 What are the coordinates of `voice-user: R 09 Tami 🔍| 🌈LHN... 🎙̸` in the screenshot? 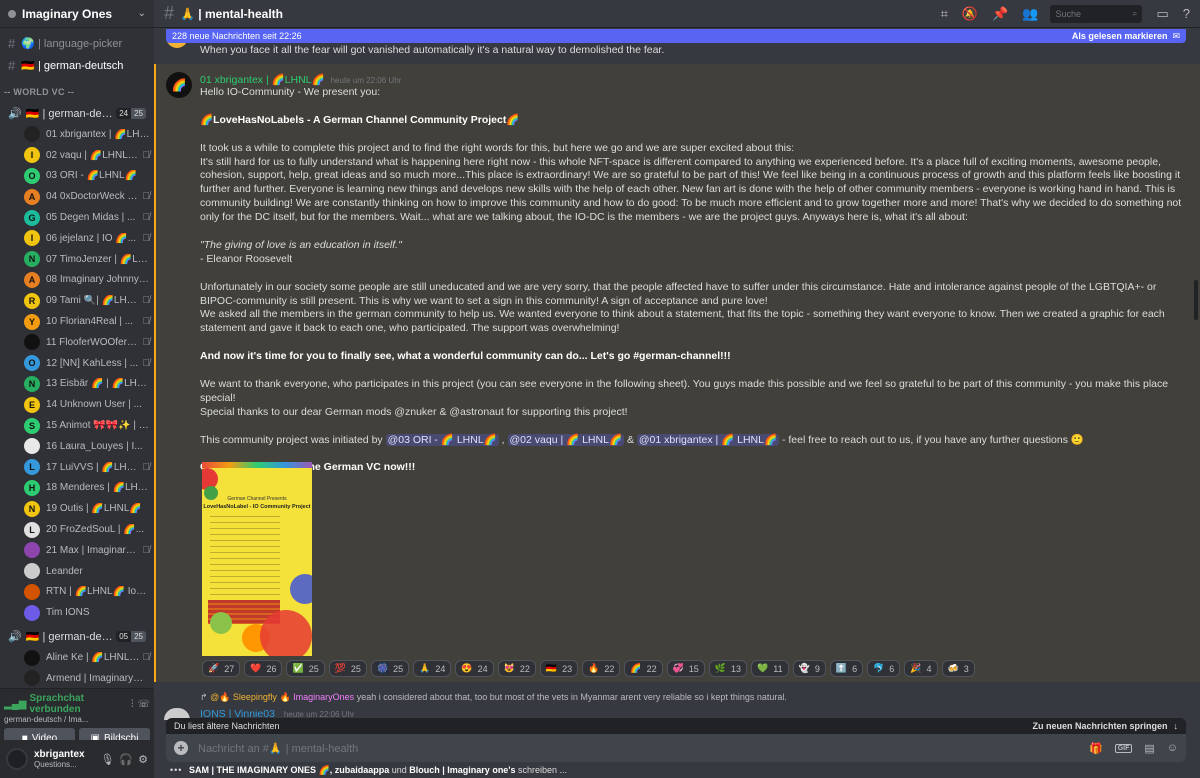 It's located at (77, 300).